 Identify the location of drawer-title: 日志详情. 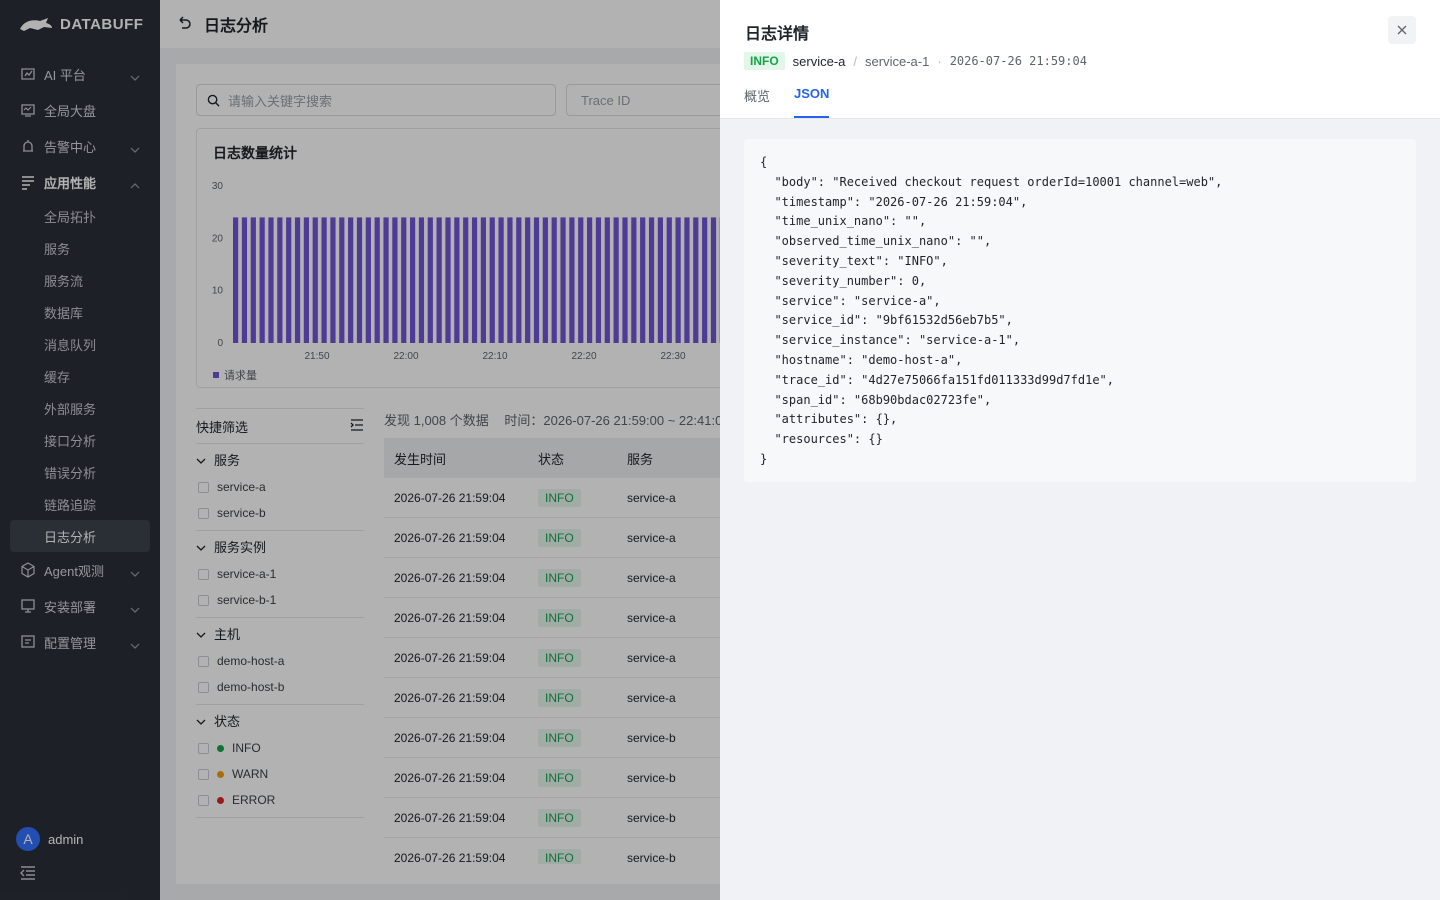
(777, 34).